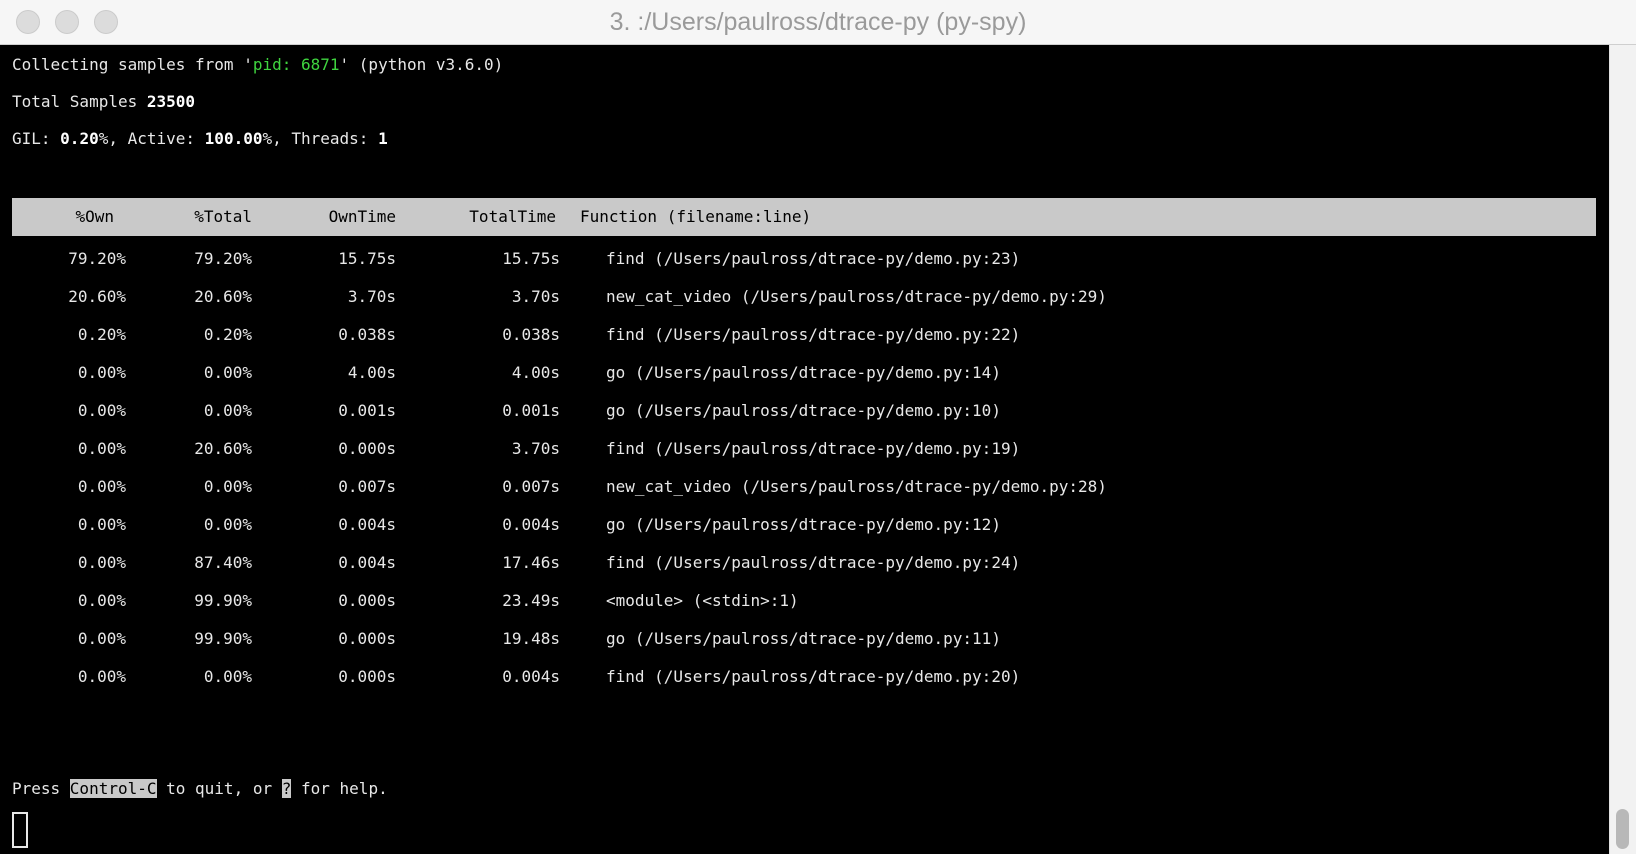 This screenshot has width=1636, height=854. Describe the element at coordinates (320, 138) in the screenshot. I see `threads-label: %, Threads:` at that location.